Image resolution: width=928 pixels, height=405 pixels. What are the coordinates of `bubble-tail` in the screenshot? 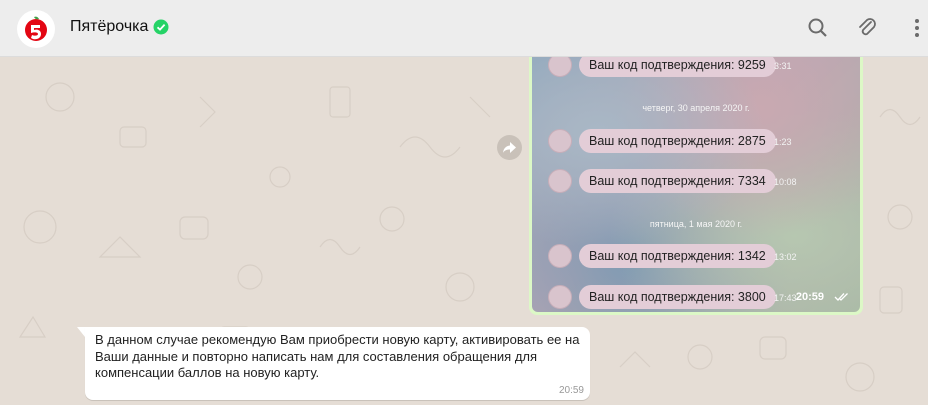 It's located at (81, 332).